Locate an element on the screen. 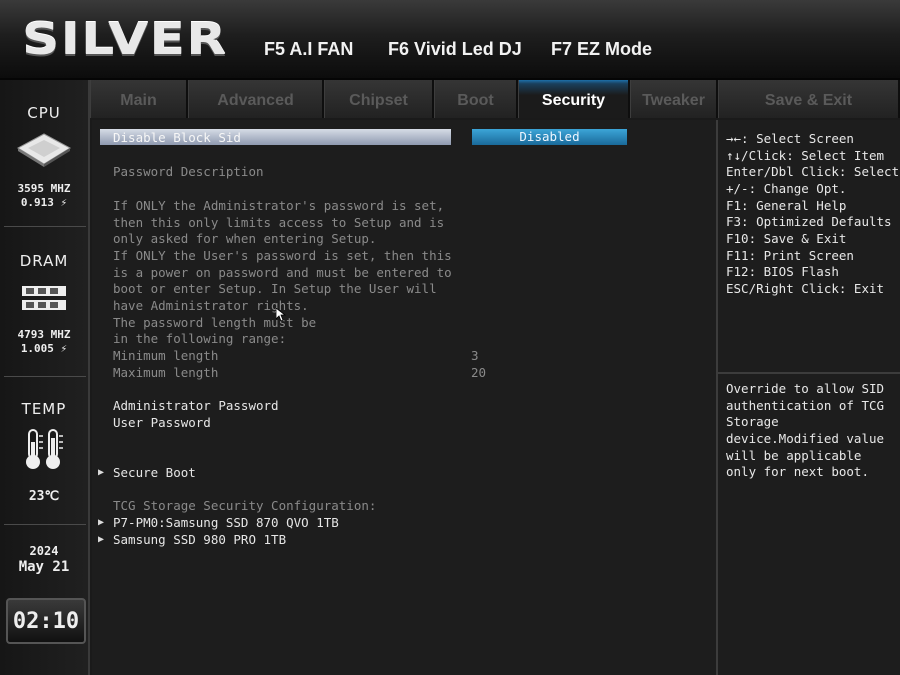 The width and height of the screenshot is (900, 675). ez-mode-button: F7 EZ Mode is located at coordinates (601, 49).